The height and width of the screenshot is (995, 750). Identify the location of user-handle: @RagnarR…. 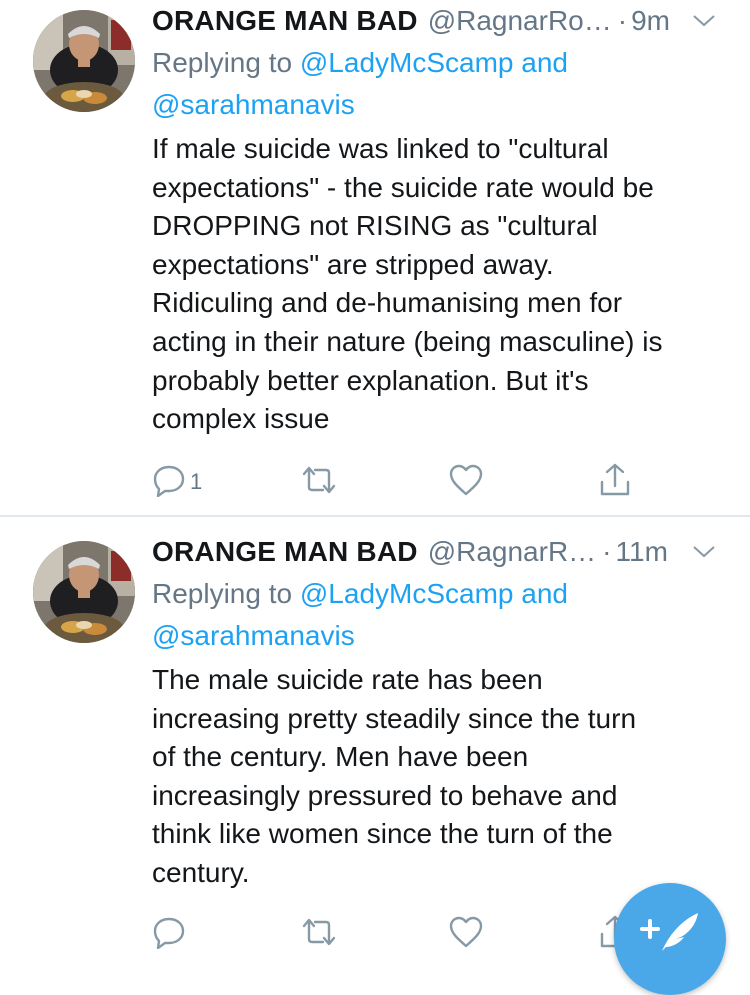
(512, 552).